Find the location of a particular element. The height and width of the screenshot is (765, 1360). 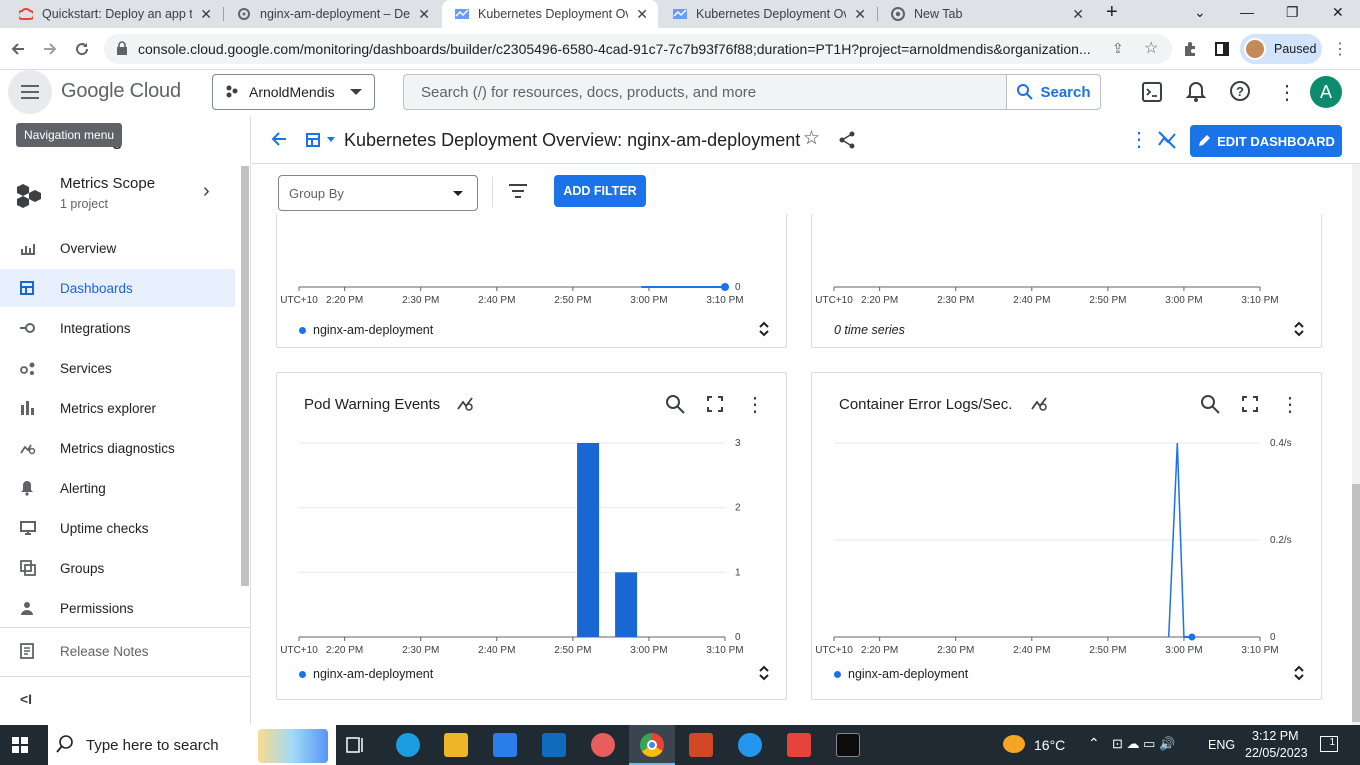

share-icon is located at coordinates (847, 142).